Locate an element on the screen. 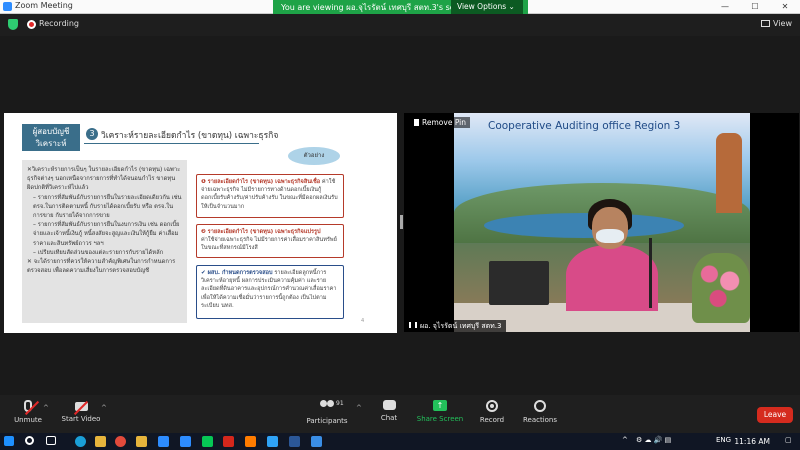 This screenshot has width=800, height=450. background-temple is located at coordinates (729, 173).